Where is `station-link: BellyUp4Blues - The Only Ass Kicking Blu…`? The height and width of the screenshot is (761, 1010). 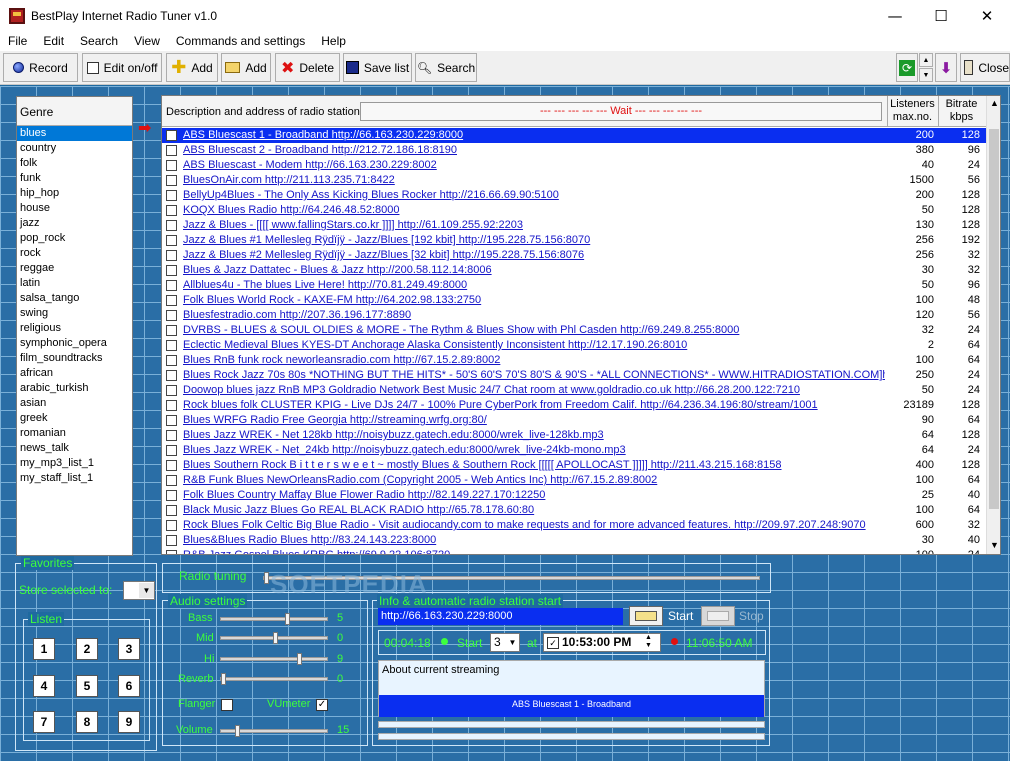
station-link: BellyUp4Blues - The Only Ass Kicking Blu… is located at coordinates (534, 195).